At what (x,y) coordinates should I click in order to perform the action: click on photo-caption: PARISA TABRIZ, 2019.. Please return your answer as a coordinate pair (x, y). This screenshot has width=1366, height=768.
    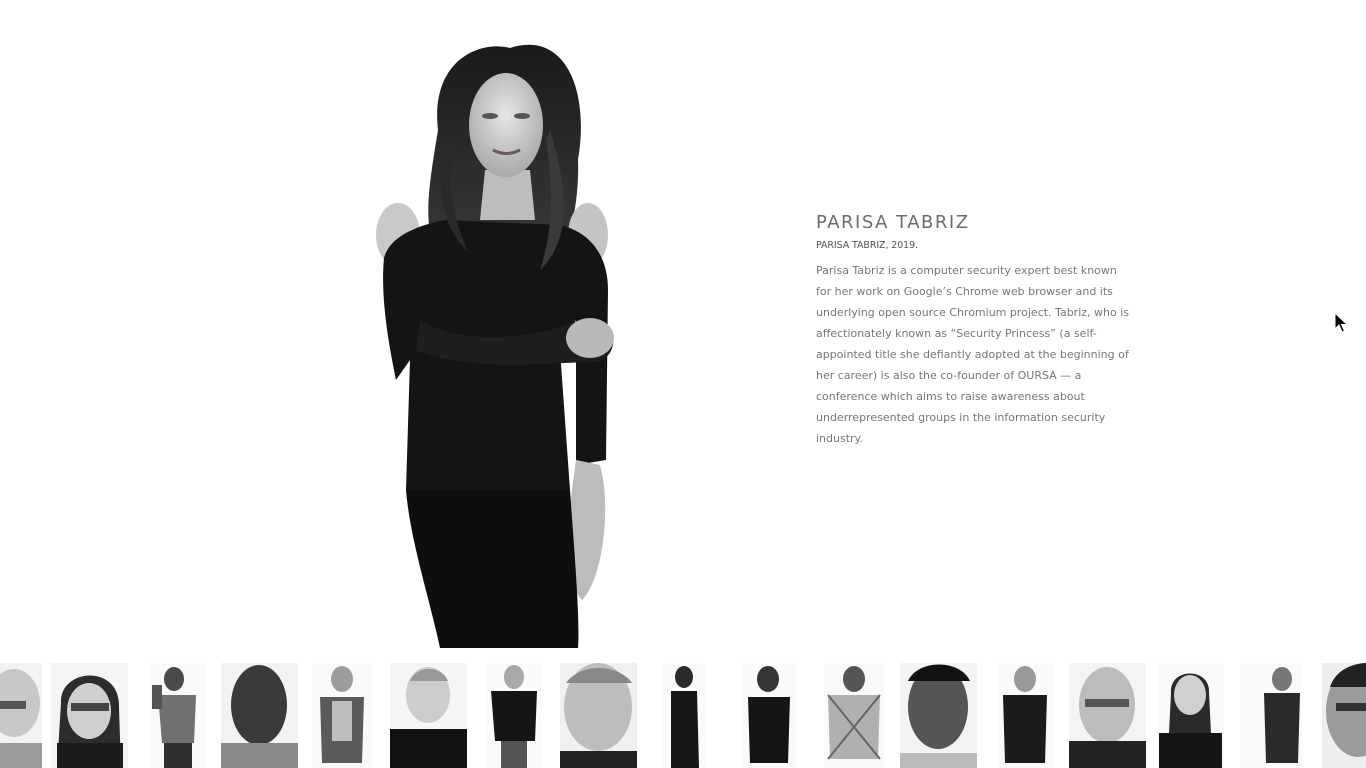
    Looking at the image, I should click on (867, 245).